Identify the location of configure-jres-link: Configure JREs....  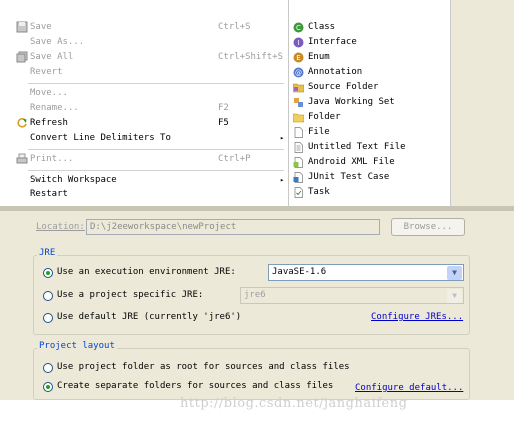
(417, 317).